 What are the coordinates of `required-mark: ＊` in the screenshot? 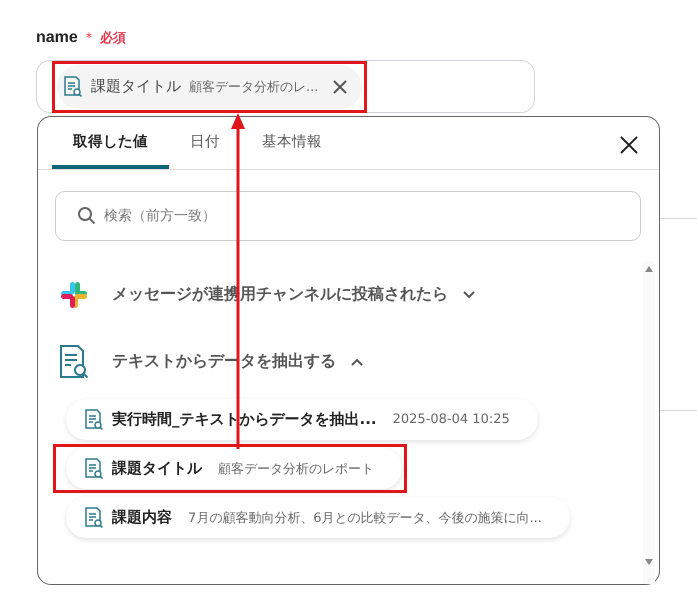 It's located at (89, 38).